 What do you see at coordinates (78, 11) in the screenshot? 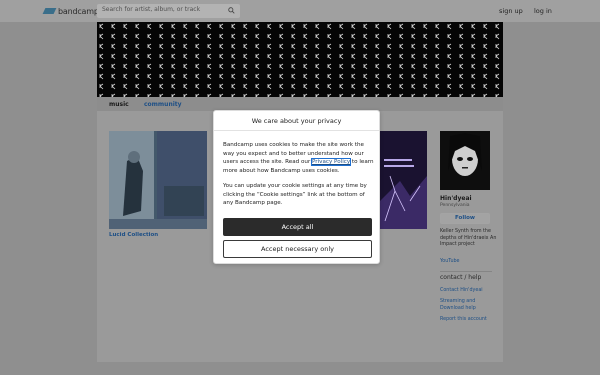
I see `logo-text: bandcamp` at bounding box center [78, 11].